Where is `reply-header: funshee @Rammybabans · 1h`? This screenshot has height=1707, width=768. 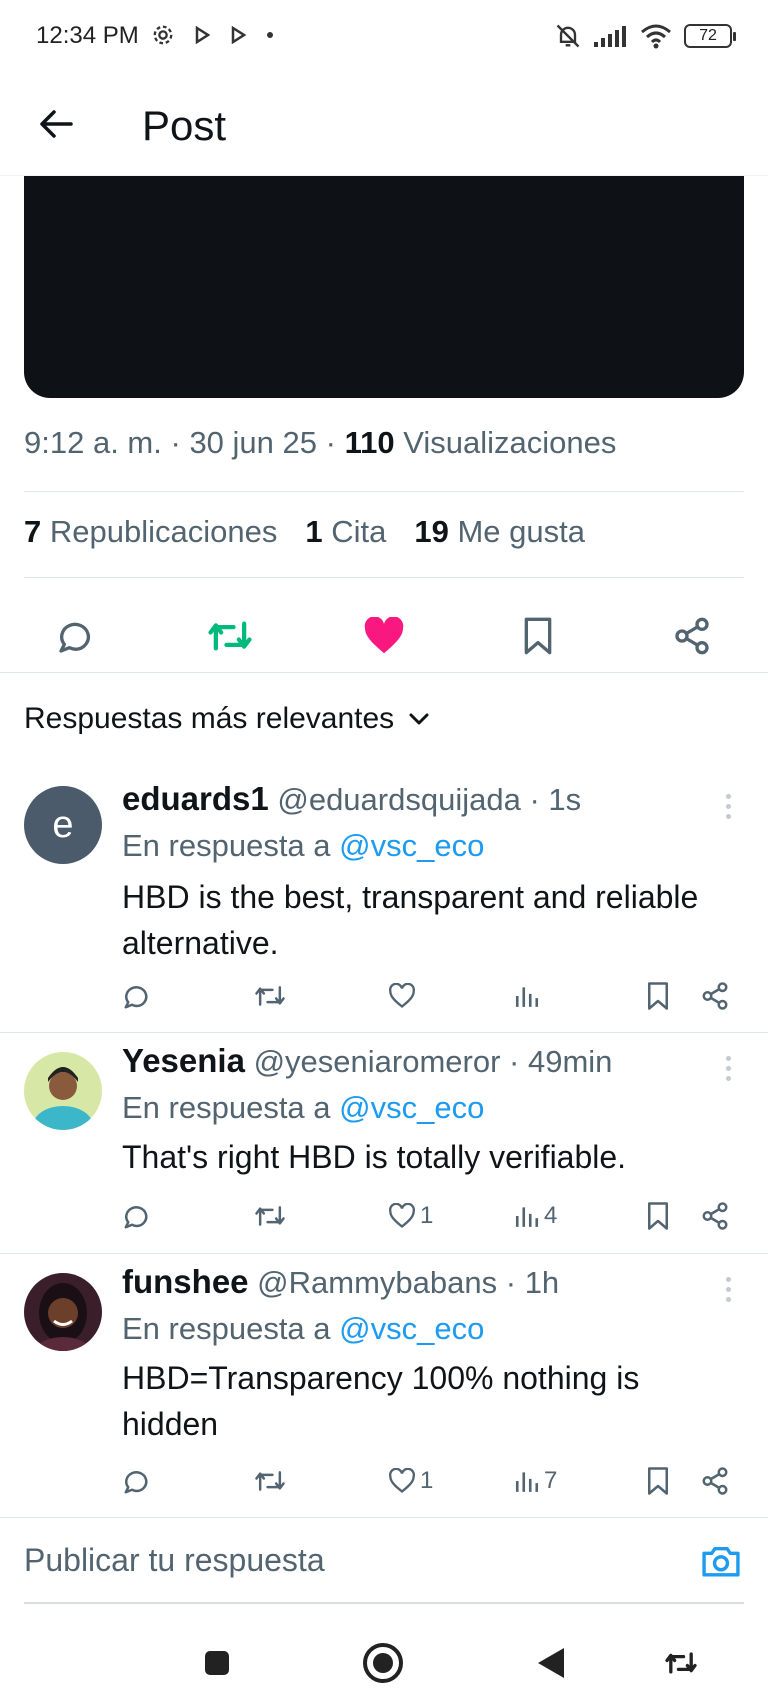 reply-header: funshee @Rammybabans · 1h is located at coordinates (341, 1281).